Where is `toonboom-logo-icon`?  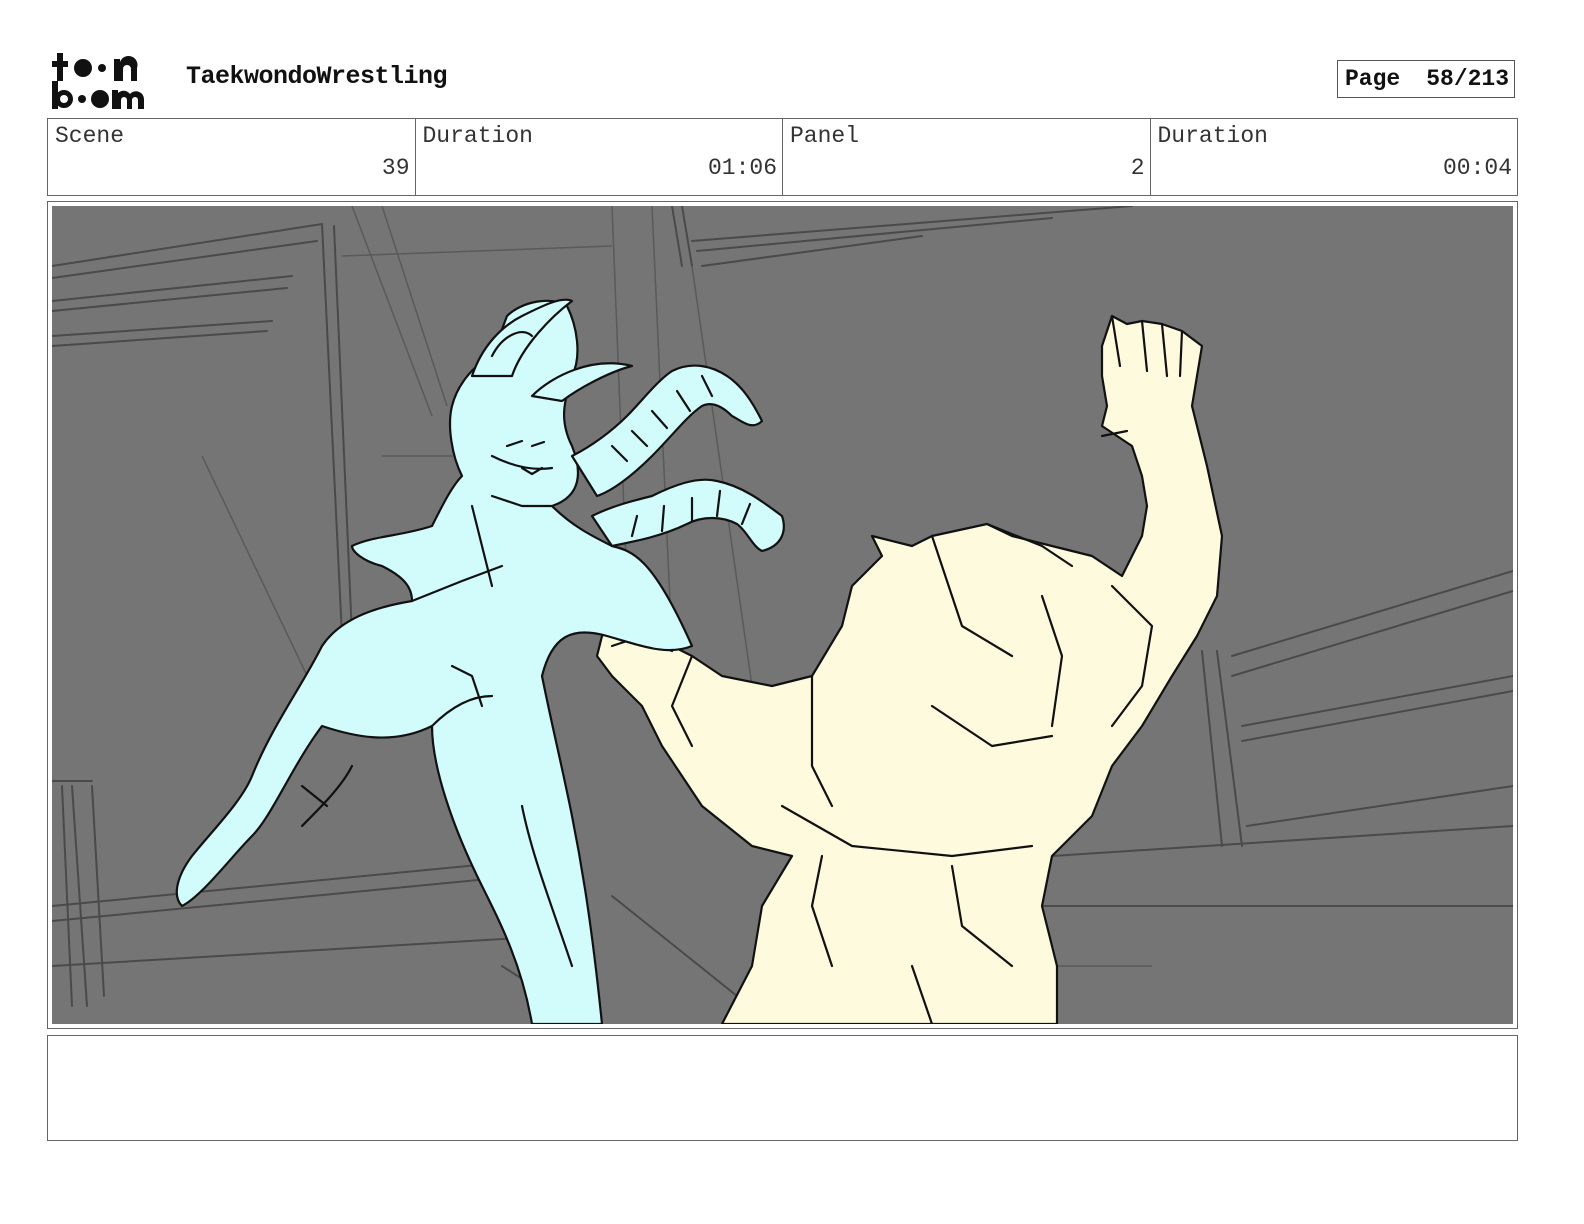 toonboom-logo-icon is located at coordinates (107, 81).